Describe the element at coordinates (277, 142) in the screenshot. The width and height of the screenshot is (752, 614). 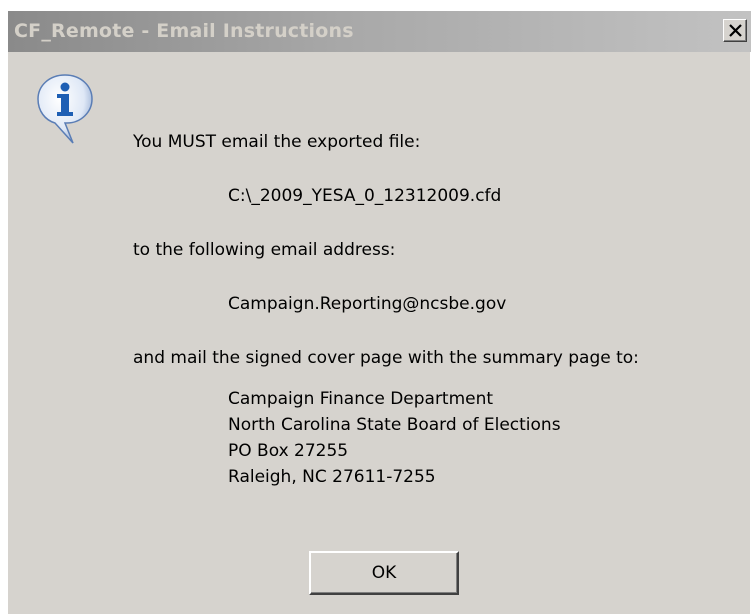
I see `instruction-email-file: You MUST email the exported file:` at that location.